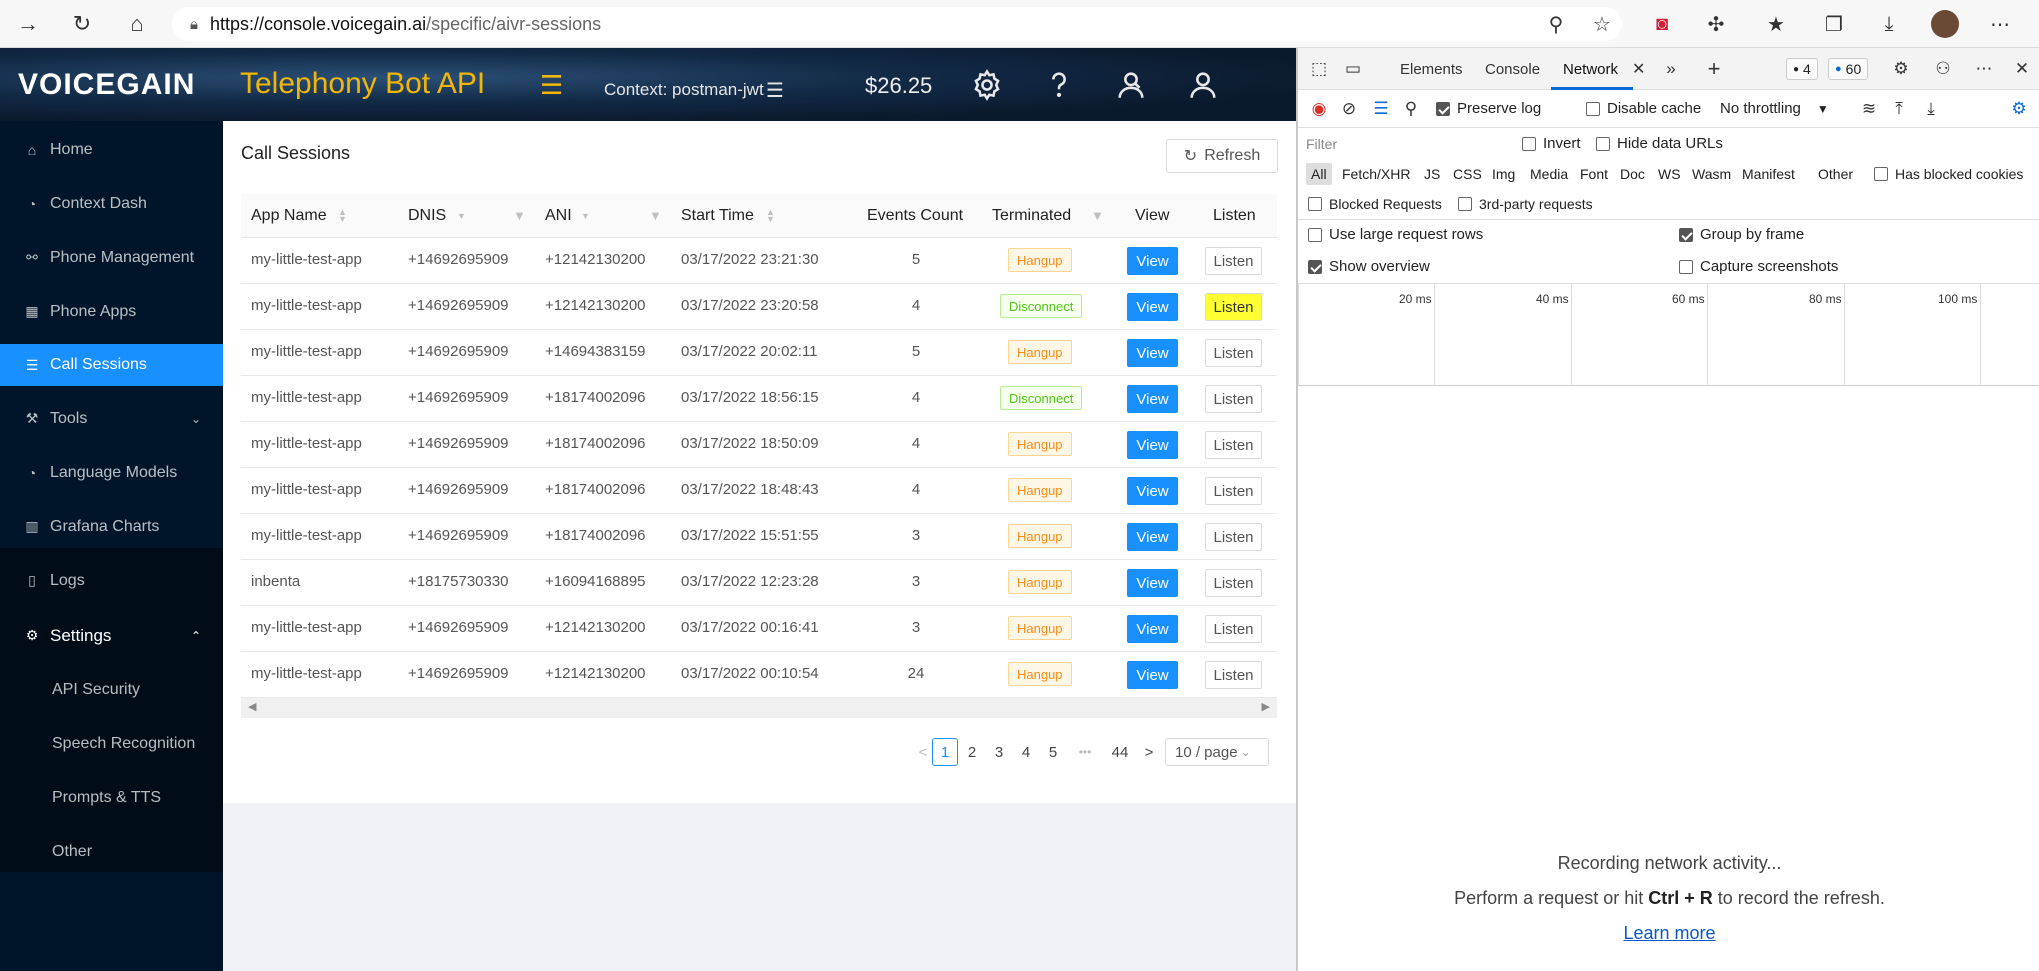  What do you see at coordinates (1376, 174) in the screenshot?
I see `type-fetch-xhr: Fetch/XHR` at bounding box center [1376, 174].